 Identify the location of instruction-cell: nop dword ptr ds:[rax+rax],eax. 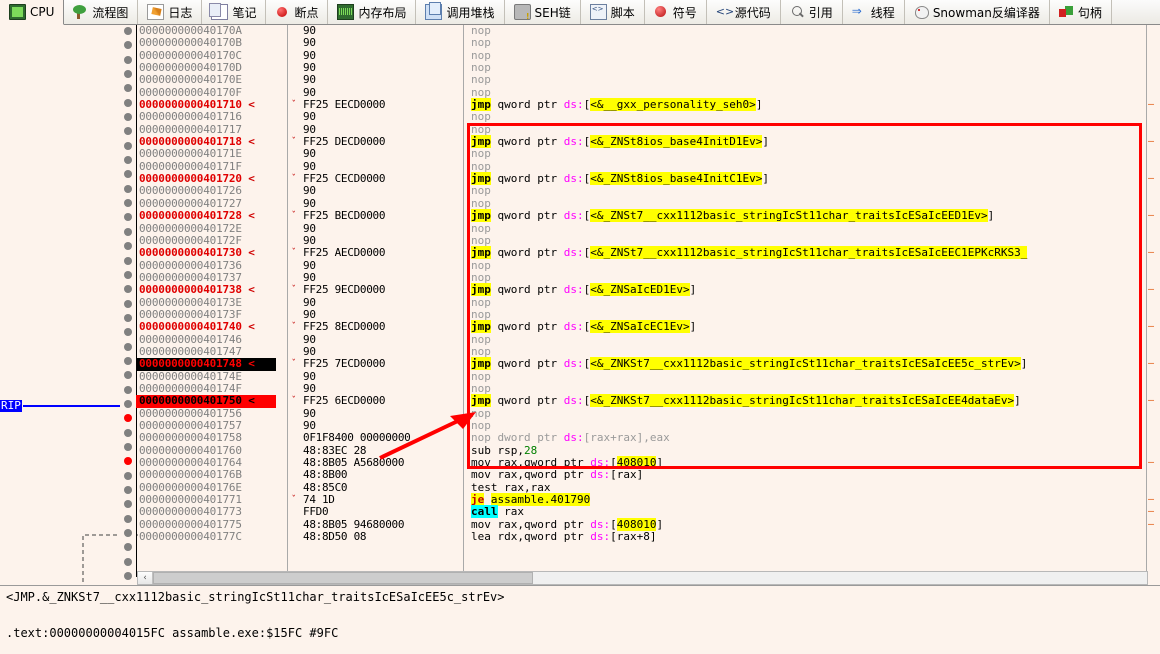
(805, 438).